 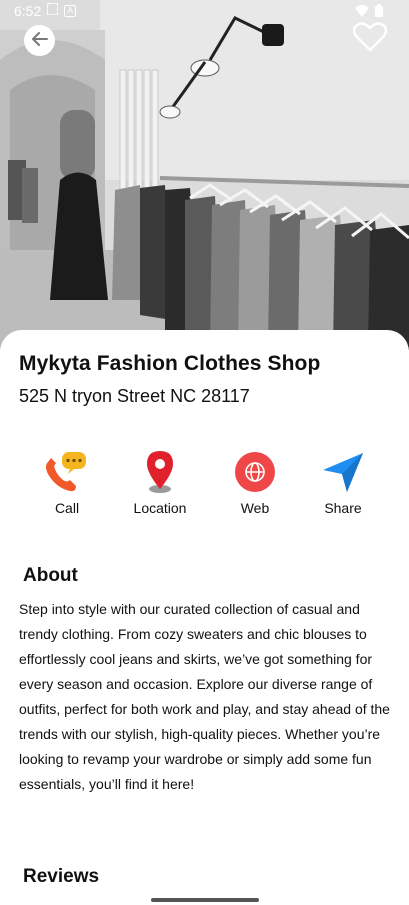 What do you see at coordinates (343, 472) in the screenshot?
I see `send-icon` at bounding box center [343, 472].